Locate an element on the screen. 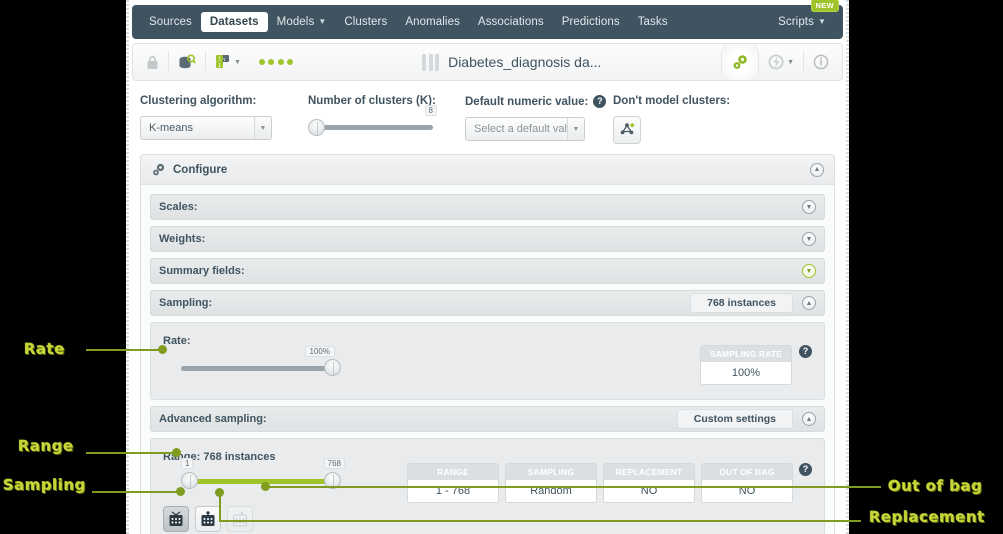 The width and height of the screenshot is (1003, 534). annotation-dot-rate is located at coordinates (162, 349).